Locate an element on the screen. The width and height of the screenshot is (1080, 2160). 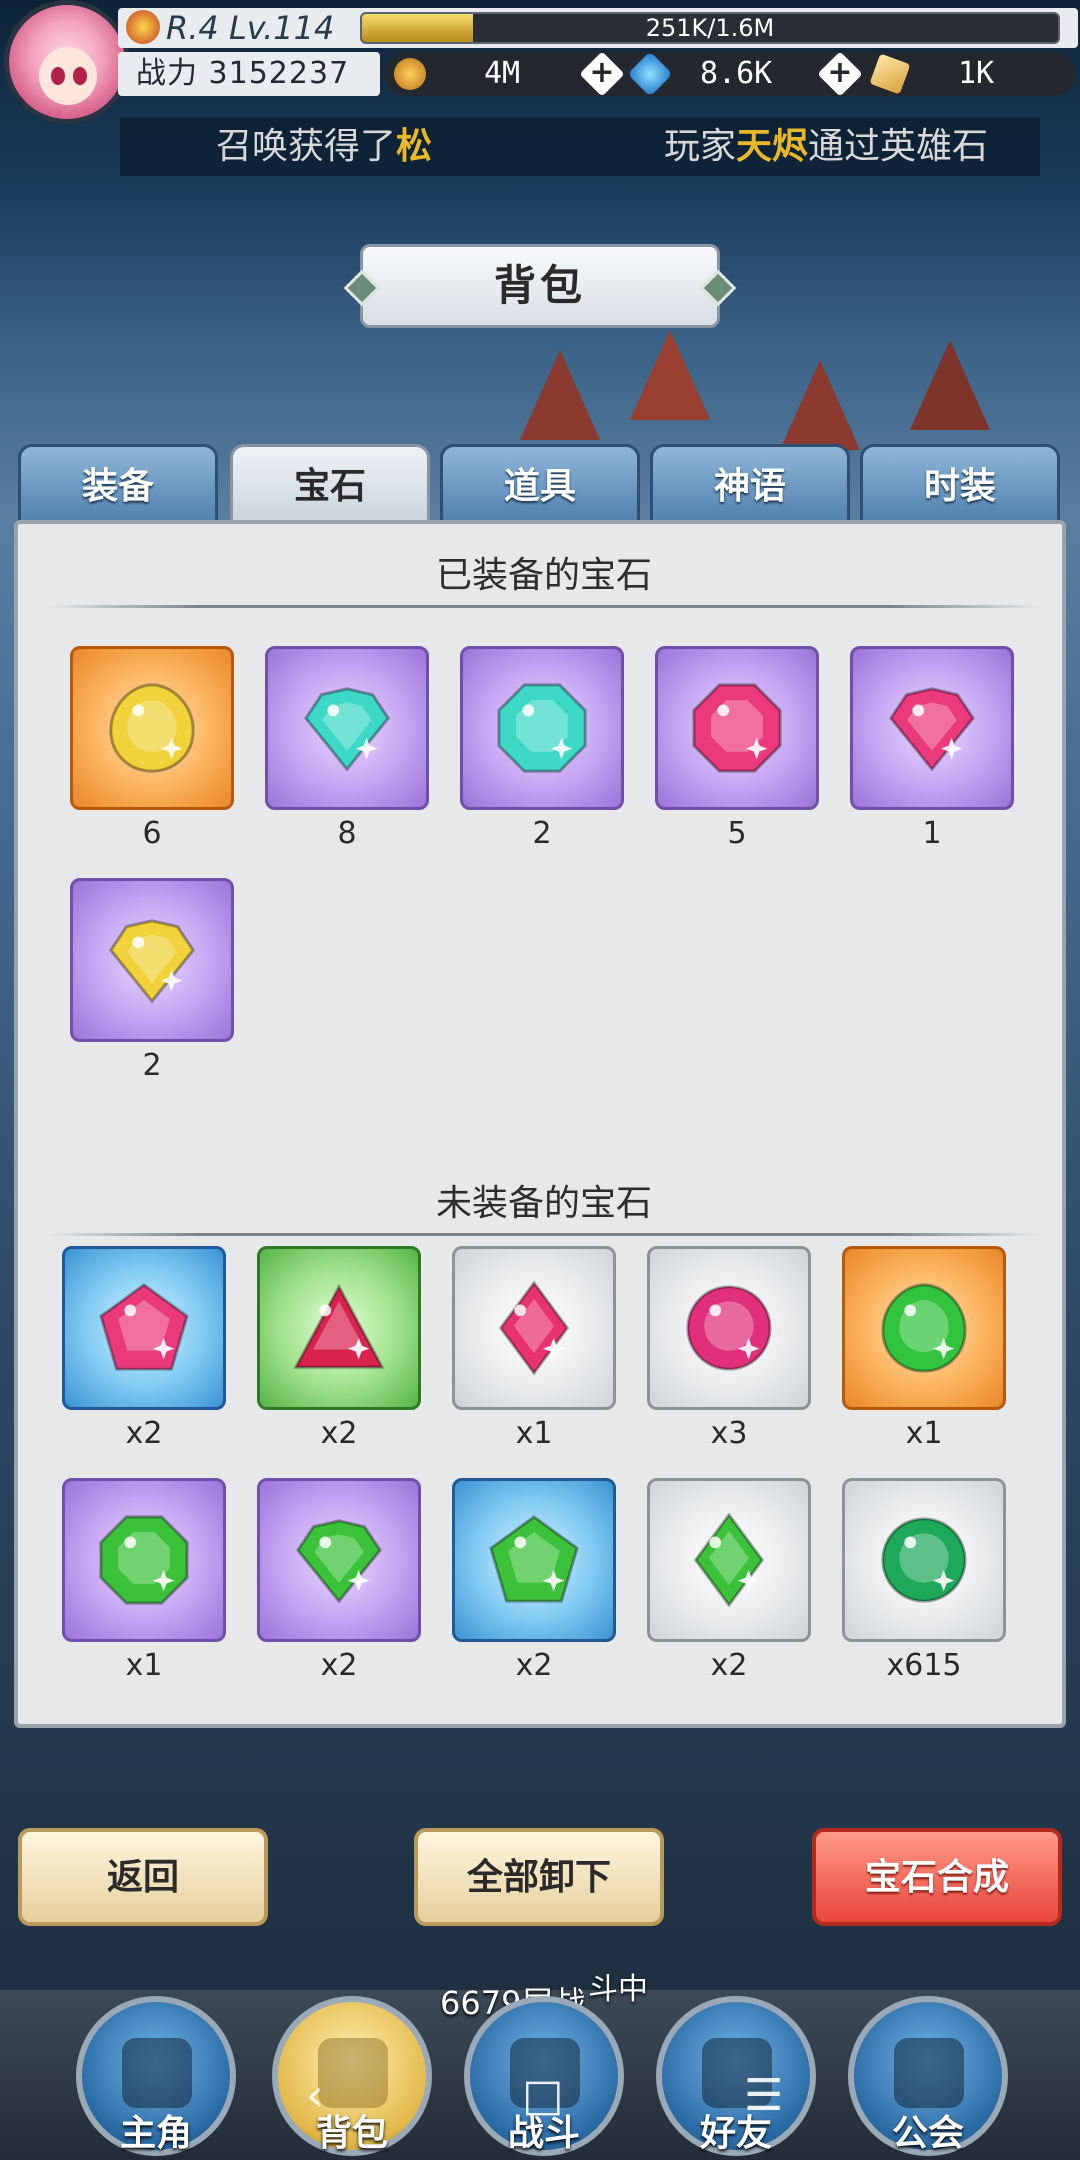
gold-amount: 4M is located at coordinates (502, 73).